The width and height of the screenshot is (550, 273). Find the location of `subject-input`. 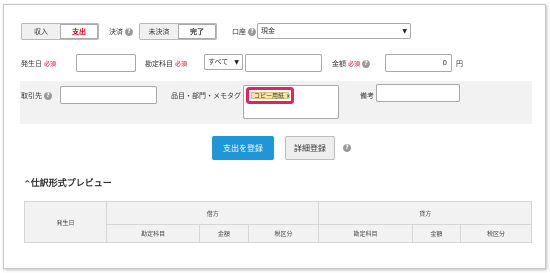

subject-input is located at coordinates (283, 63).